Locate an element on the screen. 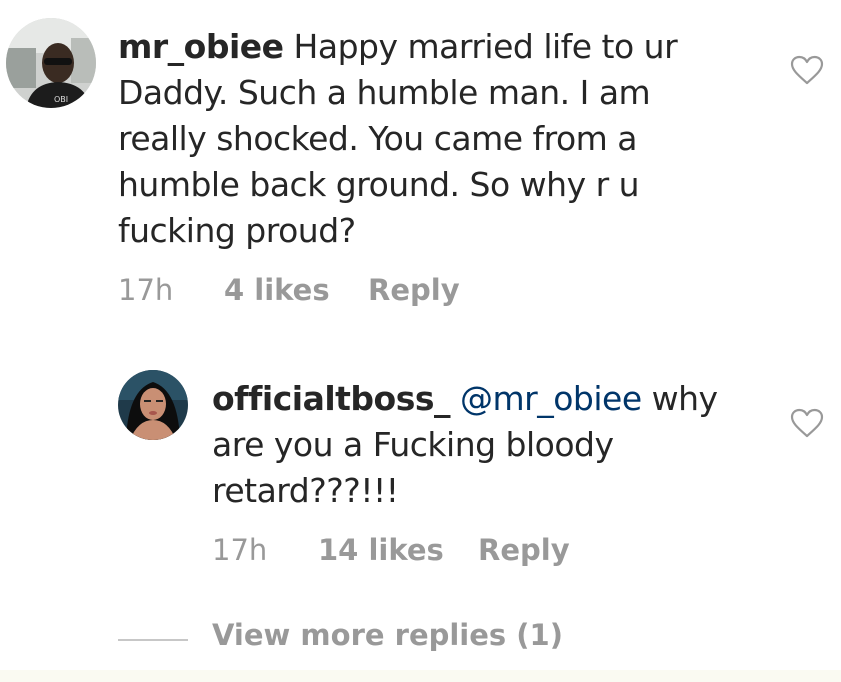  comment-username: mr_obiee is located at coordinates (201, 46).